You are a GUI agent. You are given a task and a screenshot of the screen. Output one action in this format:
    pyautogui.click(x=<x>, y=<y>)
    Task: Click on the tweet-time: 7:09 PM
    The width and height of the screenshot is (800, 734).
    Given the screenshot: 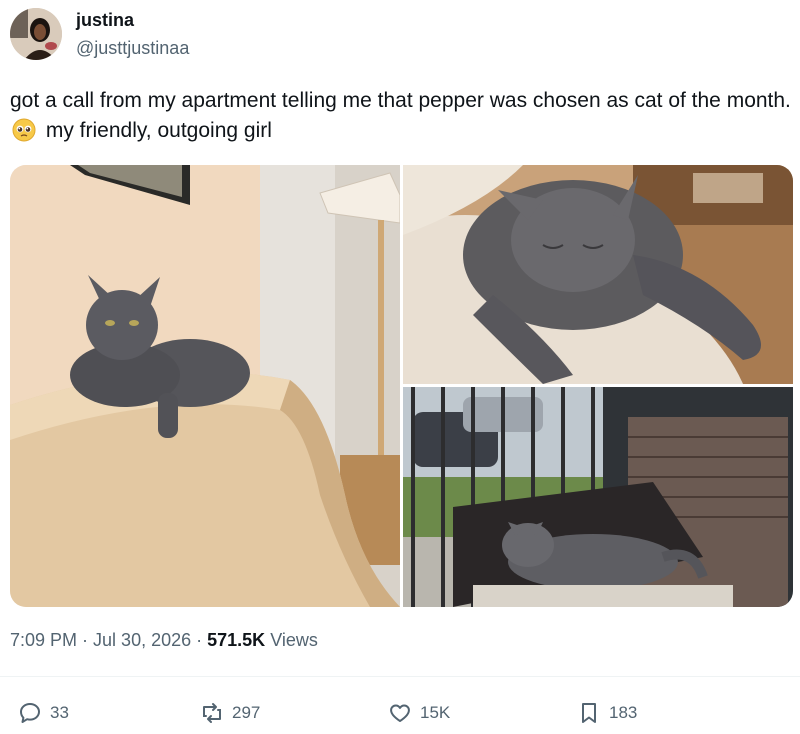 What is the action you would take?
    pyautogui.click(x=43, y=640)
    